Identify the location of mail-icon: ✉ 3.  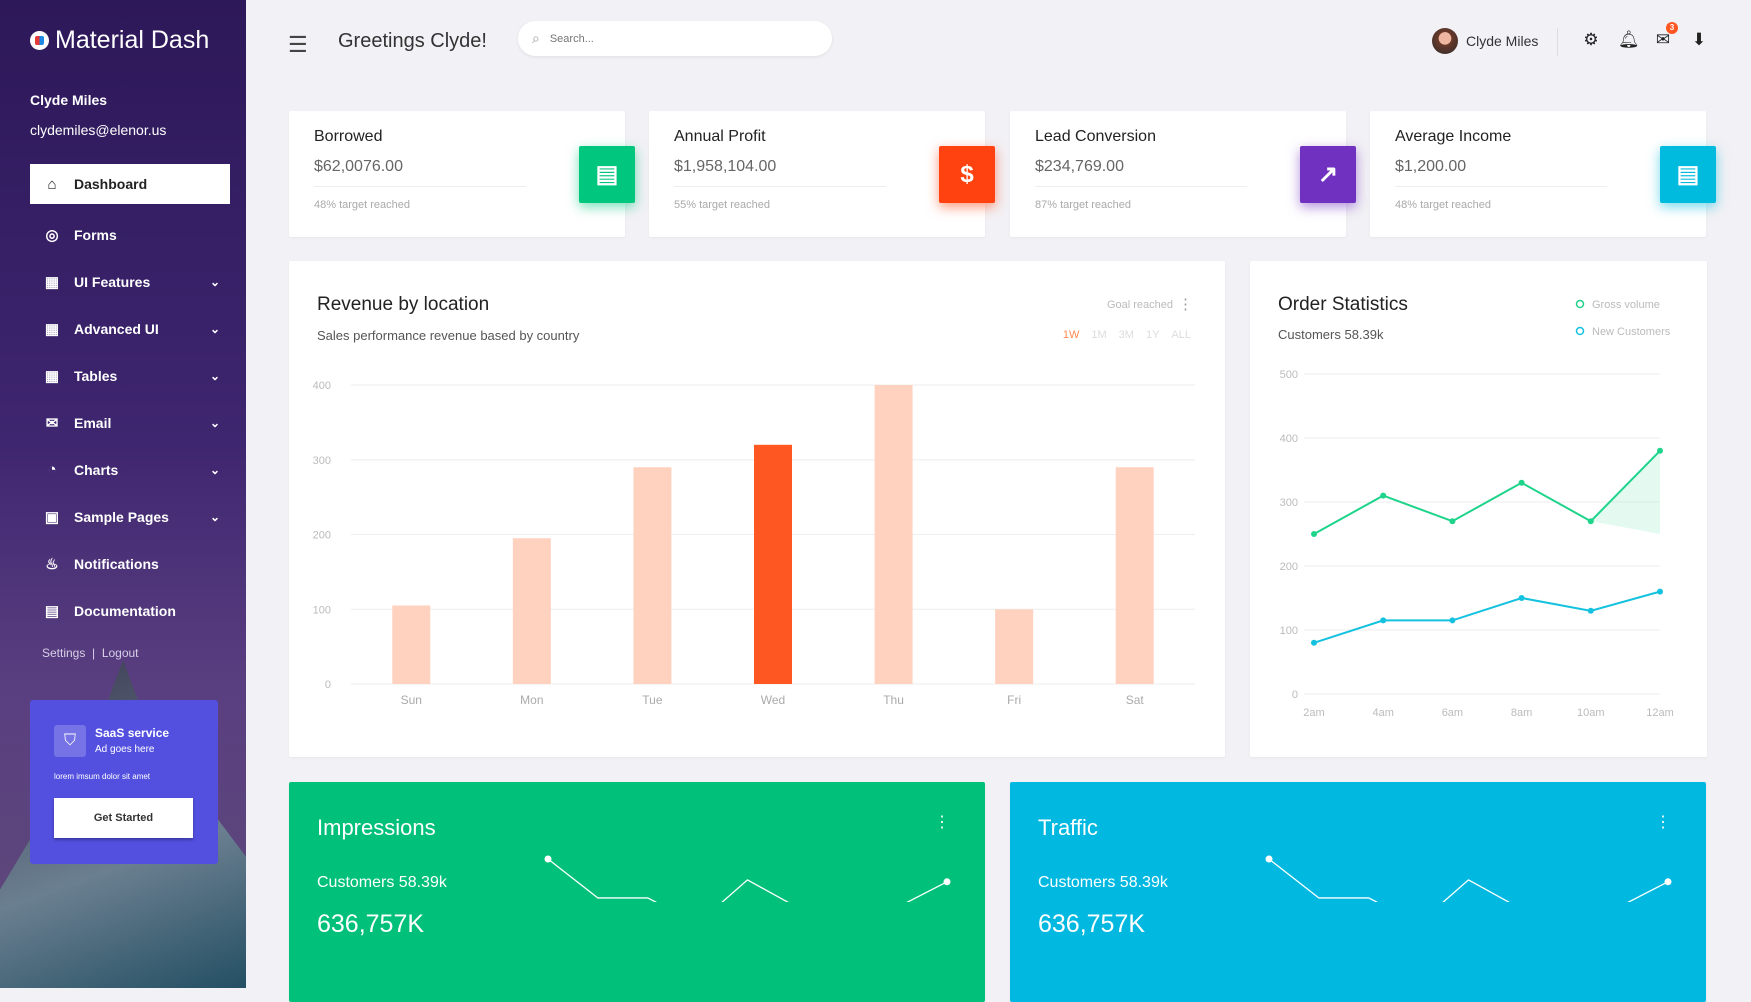
(1666, 36).